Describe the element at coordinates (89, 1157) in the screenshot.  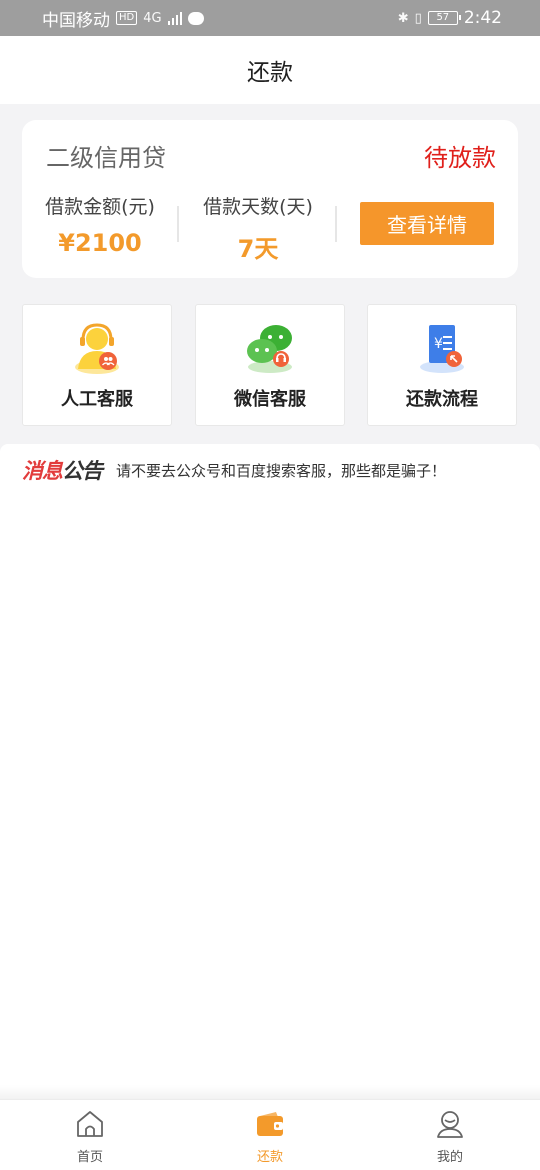
I see `tab-label: 首页` at that location.